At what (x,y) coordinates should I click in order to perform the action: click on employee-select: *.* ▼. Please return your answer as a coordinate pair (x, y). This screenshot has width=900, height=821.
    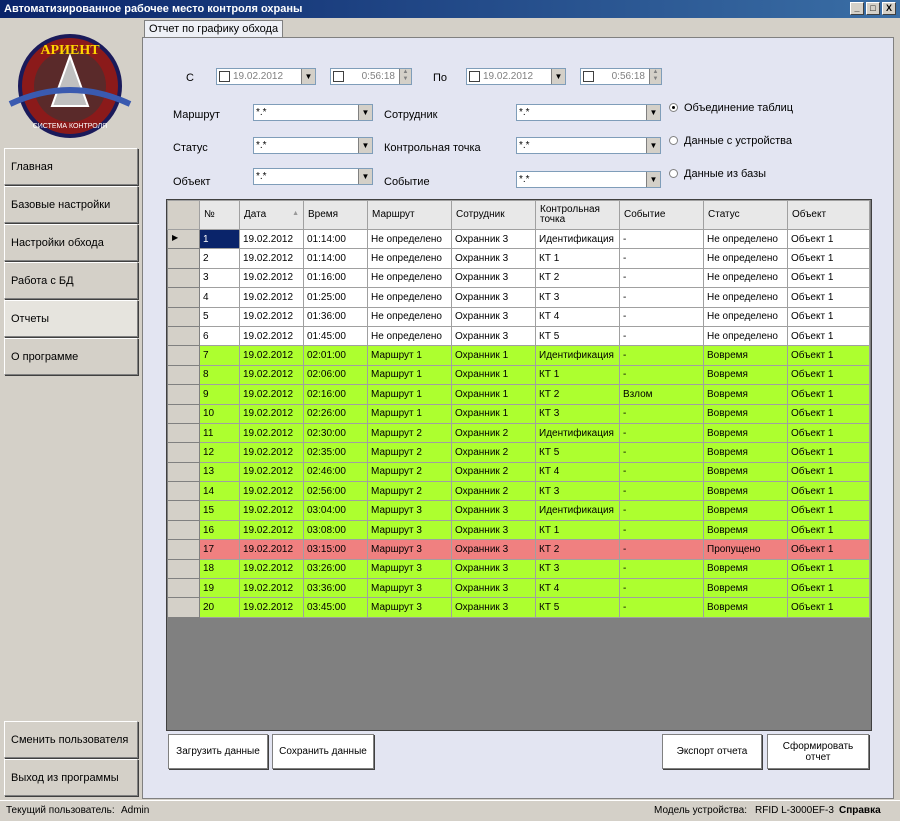
    Looking at the image, I should click on (588, 112).